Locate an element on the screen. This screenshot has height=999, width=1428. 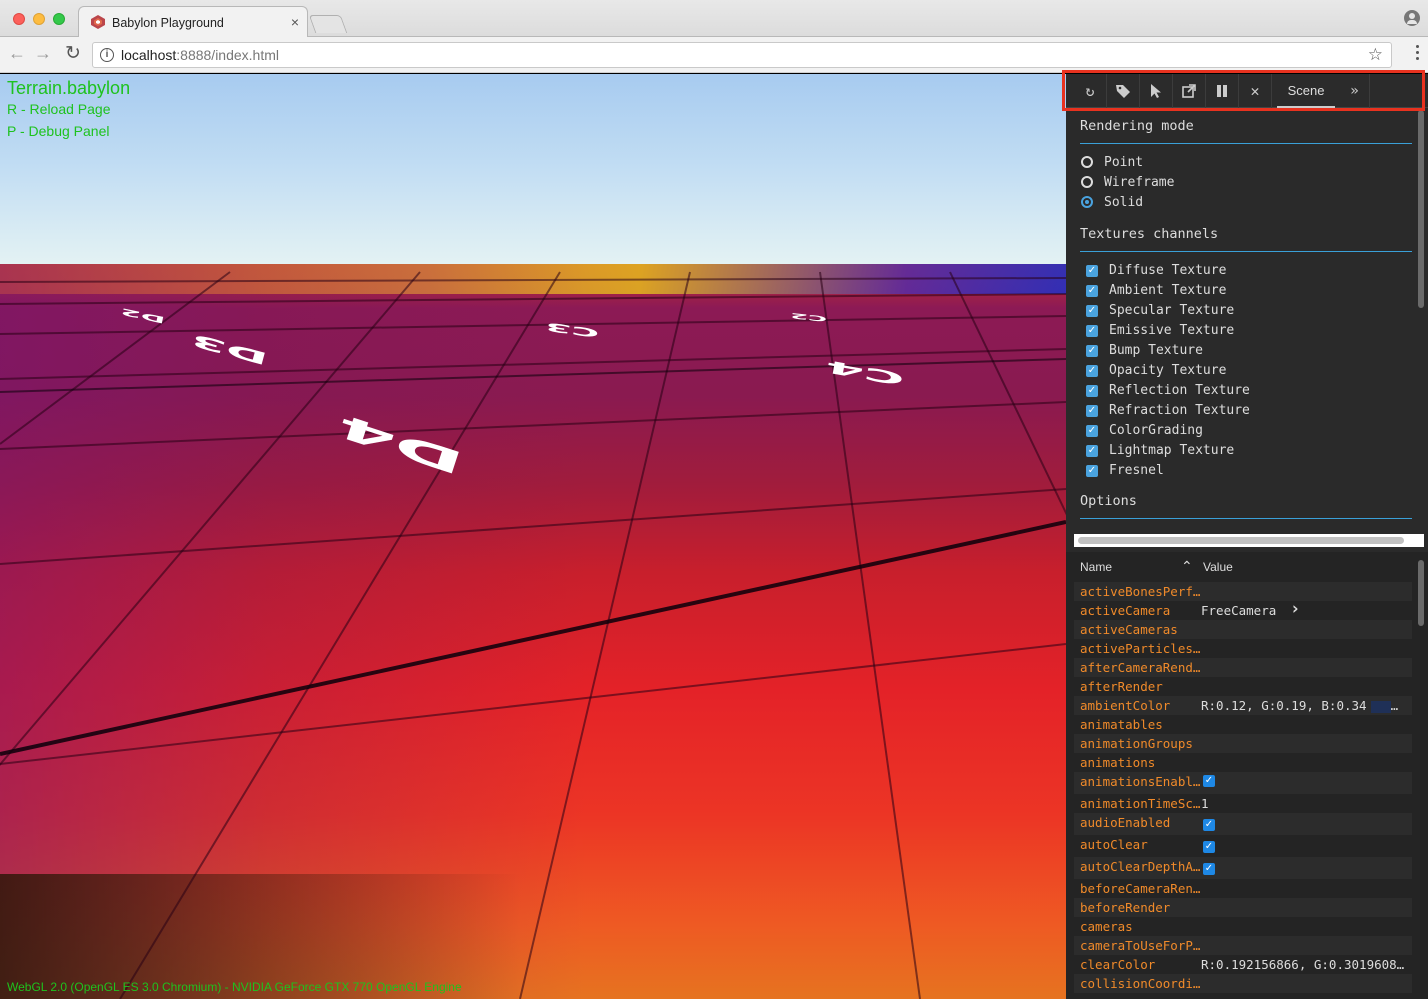
refresh-icon: ↻ is located at coordinates (1090, 91).